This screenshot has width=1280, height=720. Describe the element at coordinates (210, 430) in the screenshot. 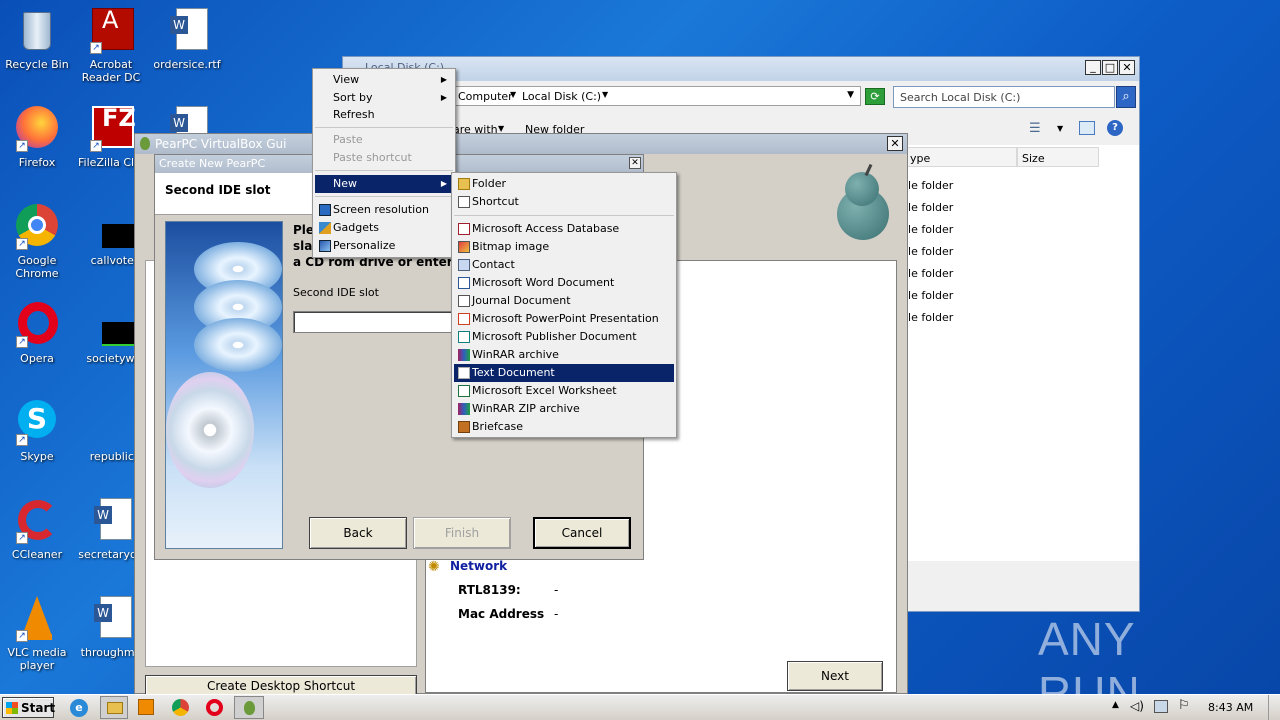

I see `cd-disc-icon` at that location.